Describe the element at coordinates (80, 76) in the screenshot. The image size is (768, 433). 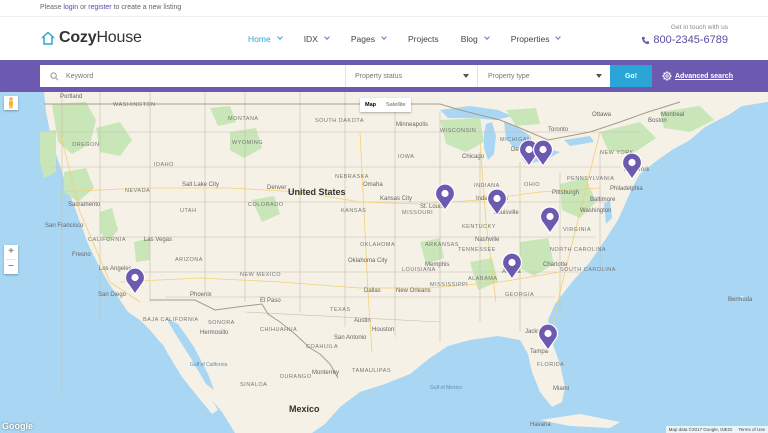
I see `keyword-placeholder: Keyword` at that location.